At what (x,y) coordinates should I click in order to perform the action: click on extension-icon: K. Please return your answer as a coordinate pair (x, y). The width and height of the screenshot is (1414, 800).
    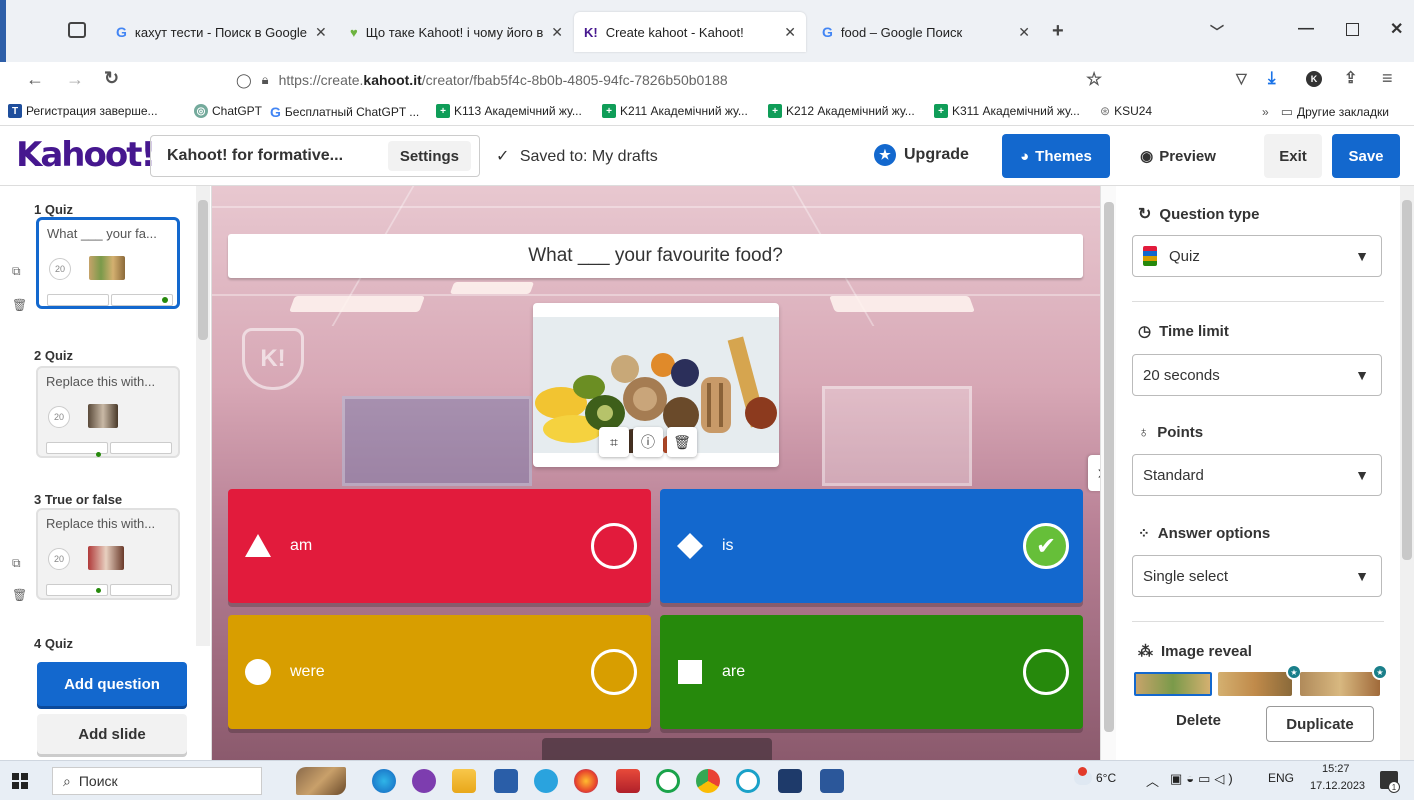
    Looking at the image, I should click on (1314, 79).